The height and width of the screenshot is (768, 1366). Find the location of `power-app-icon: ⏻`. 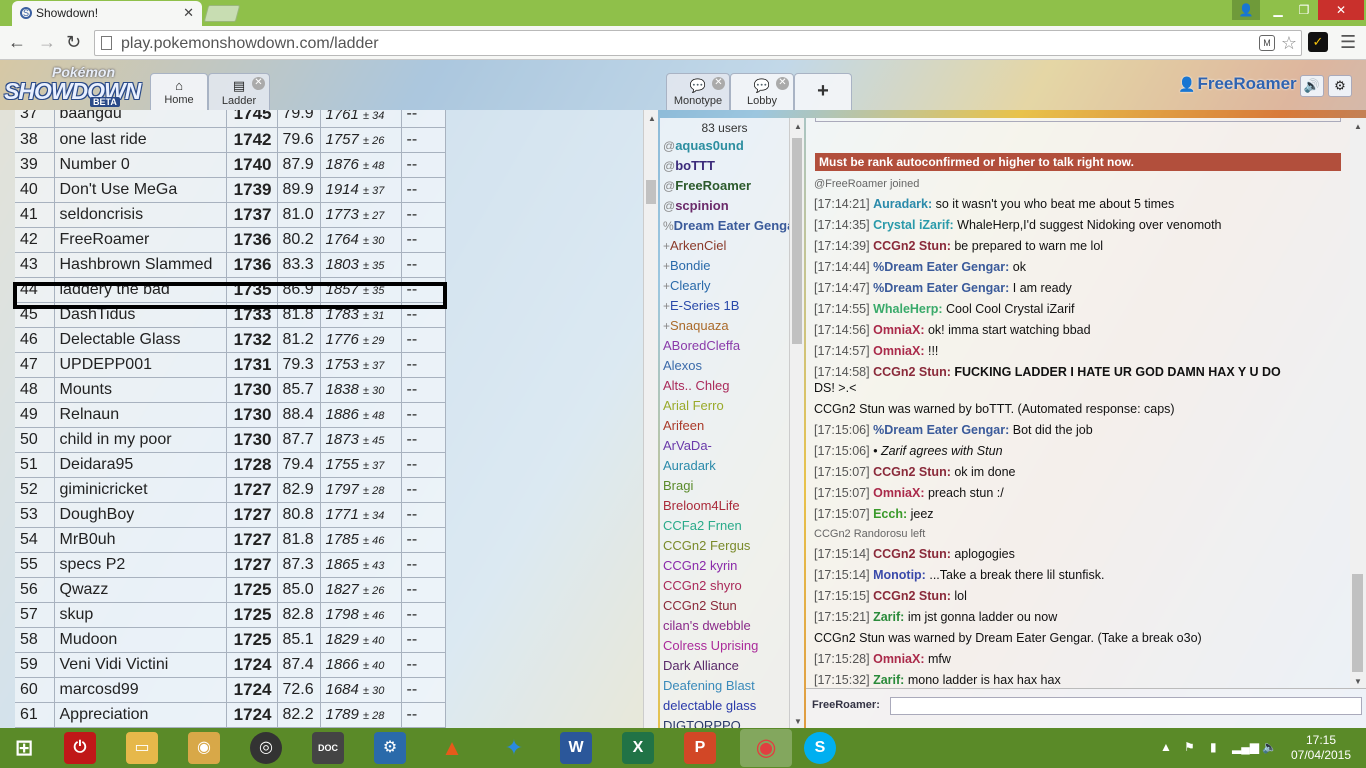

power-app-icon: ⏻ is located at coordinates (80, 748).